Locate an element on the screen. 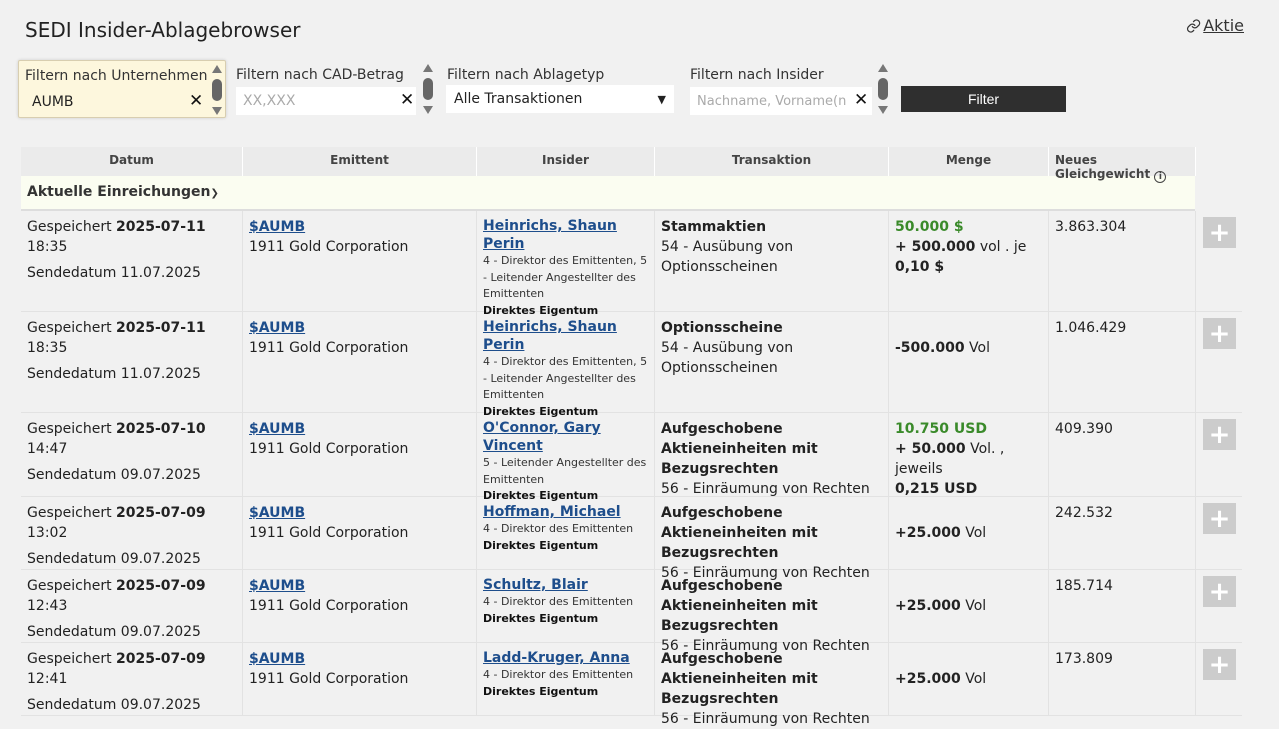  saved-time: 14:47 is located at coordinates (47, 449).